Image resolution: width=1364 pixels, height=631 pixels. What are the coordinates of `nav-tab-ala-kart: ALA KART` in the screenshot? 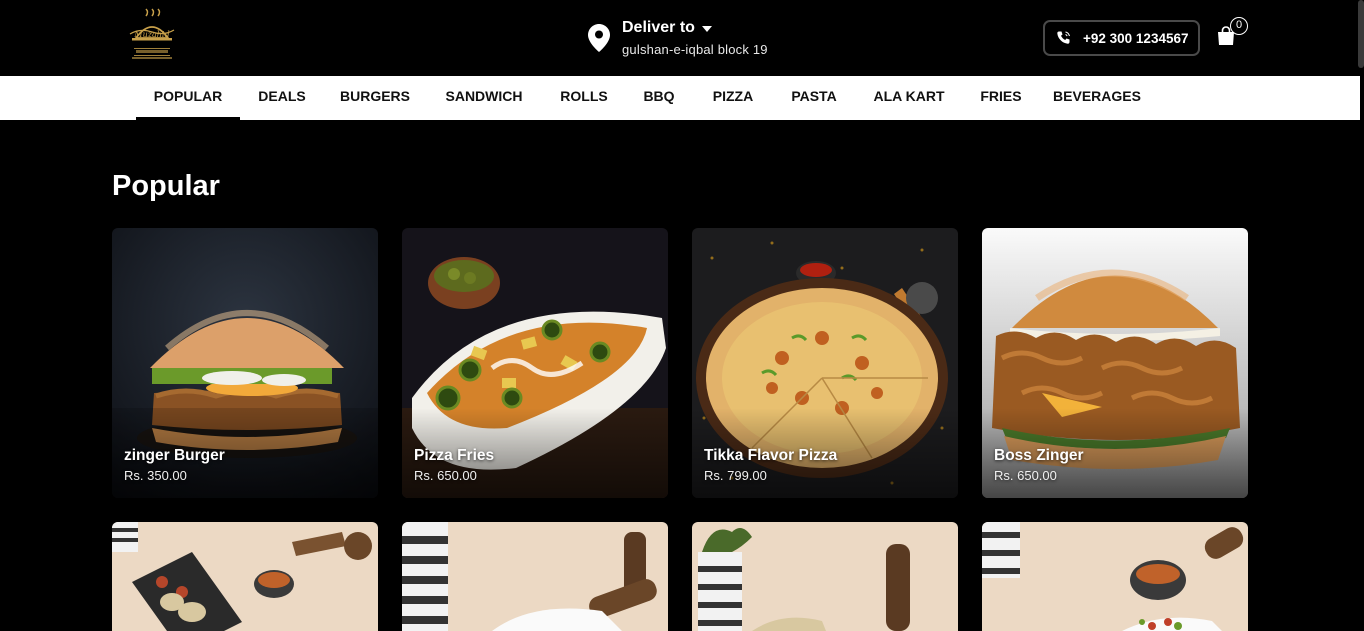 It's located at (909, 98).